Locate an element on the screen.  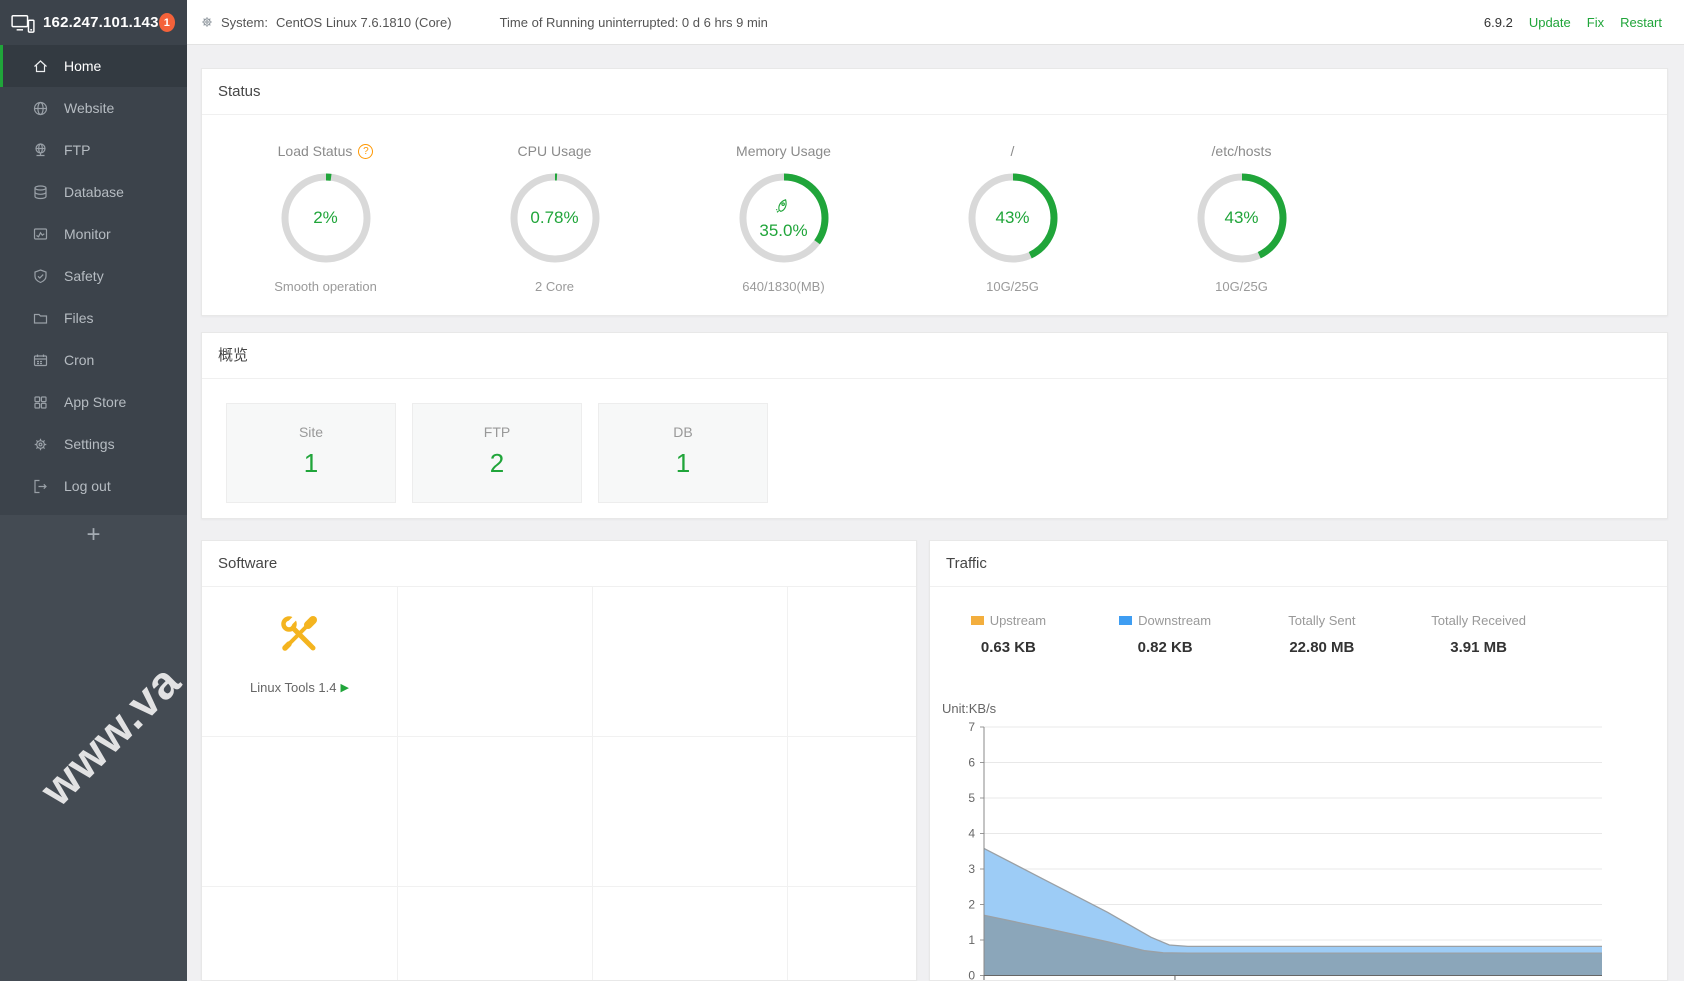
sidebar-item-label: App Store is located at coordinates (95, 402).